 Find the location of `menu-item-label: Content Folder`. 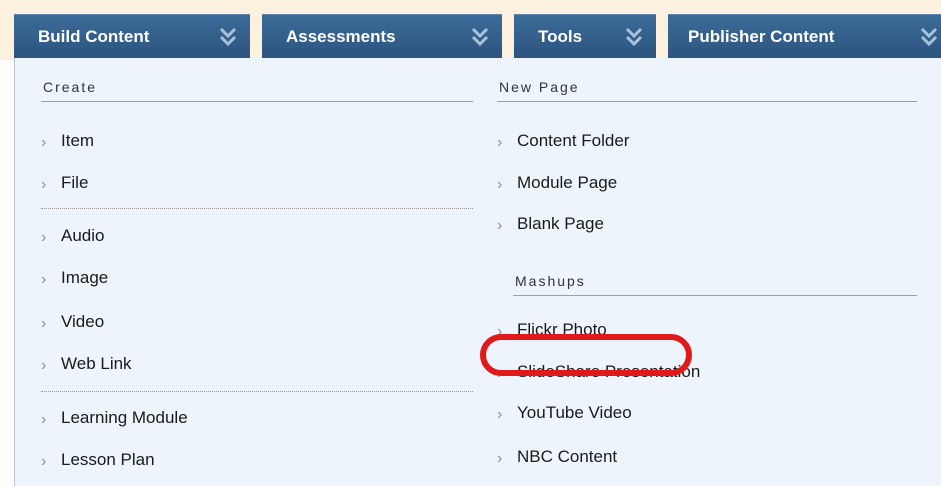

menu-item-label: Content Folder is located at coordinates (573, 140).